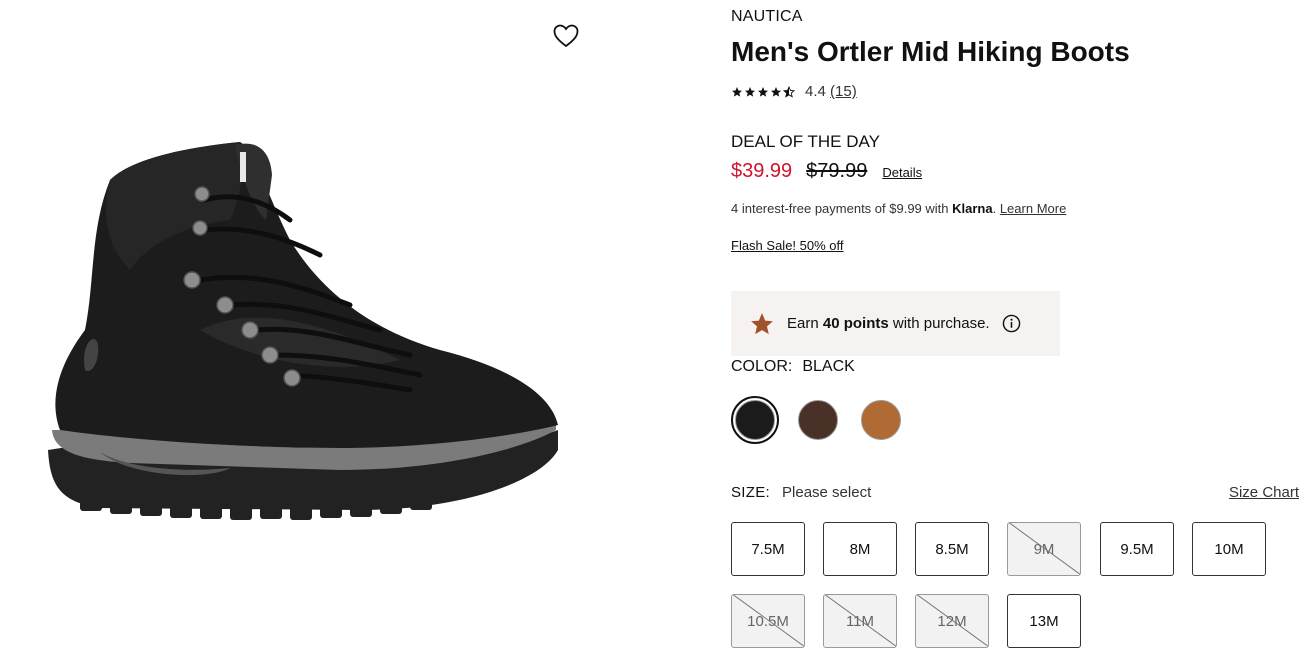 This screenshot has width=1299, height=659. I want to click on color-swatches, so click(825, 420).